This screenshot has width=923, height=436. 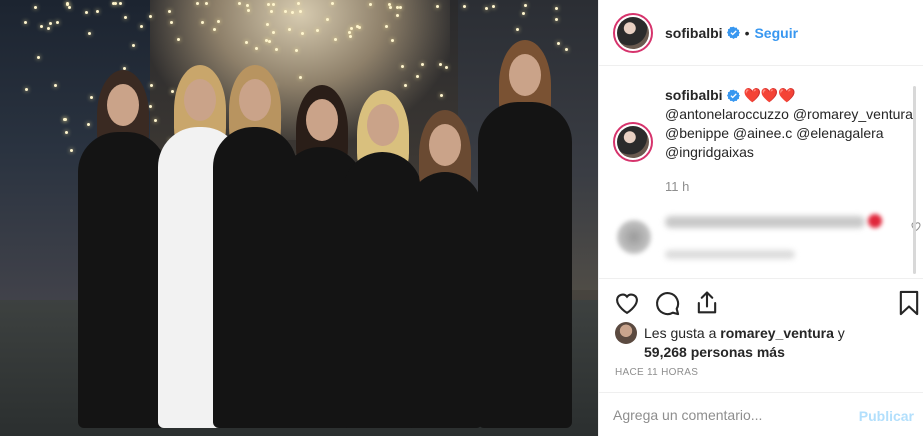 I want to click on blurred-comment, so click(x=767, y=241).